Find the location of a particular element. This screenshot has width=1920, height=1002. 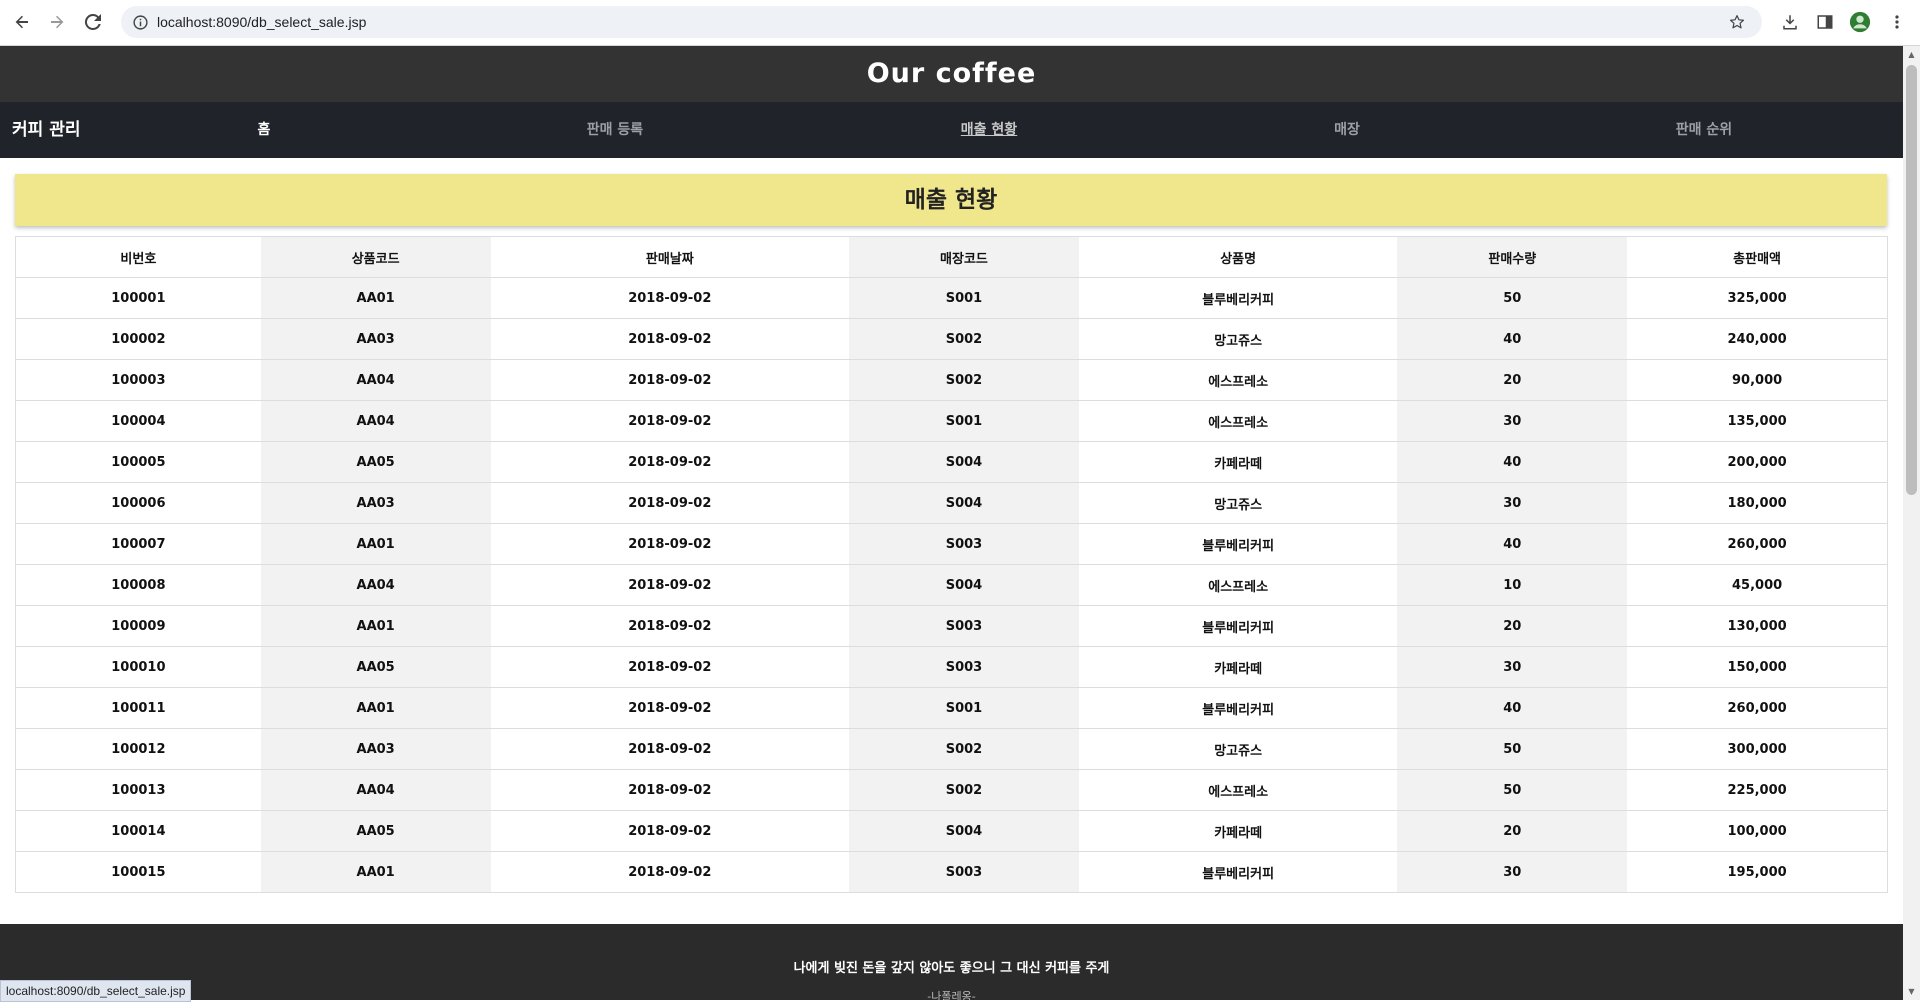

table-cell: 100003 is located at coordinates (138, 380).